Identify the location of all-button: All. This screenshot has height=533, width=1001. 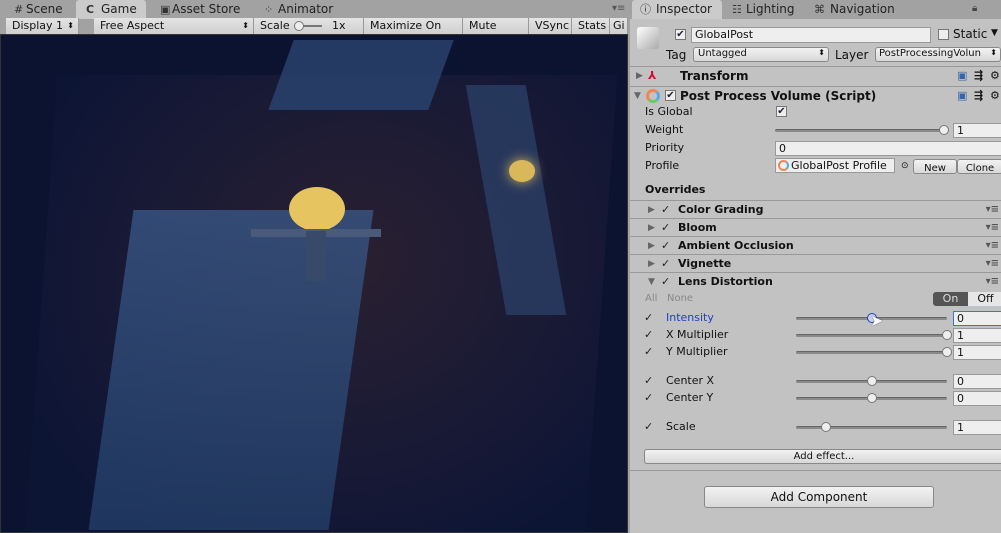
(651, 299).